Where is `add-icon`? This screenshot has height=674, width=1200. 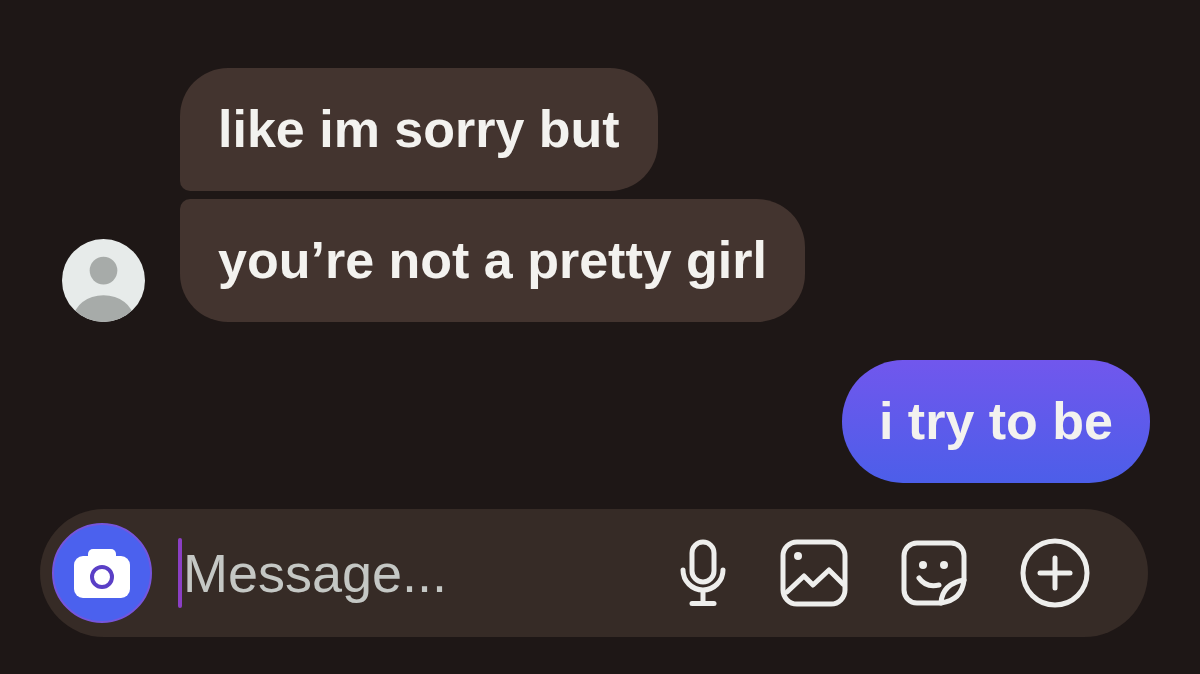 add-icon is located at coordinates (1055, 573).